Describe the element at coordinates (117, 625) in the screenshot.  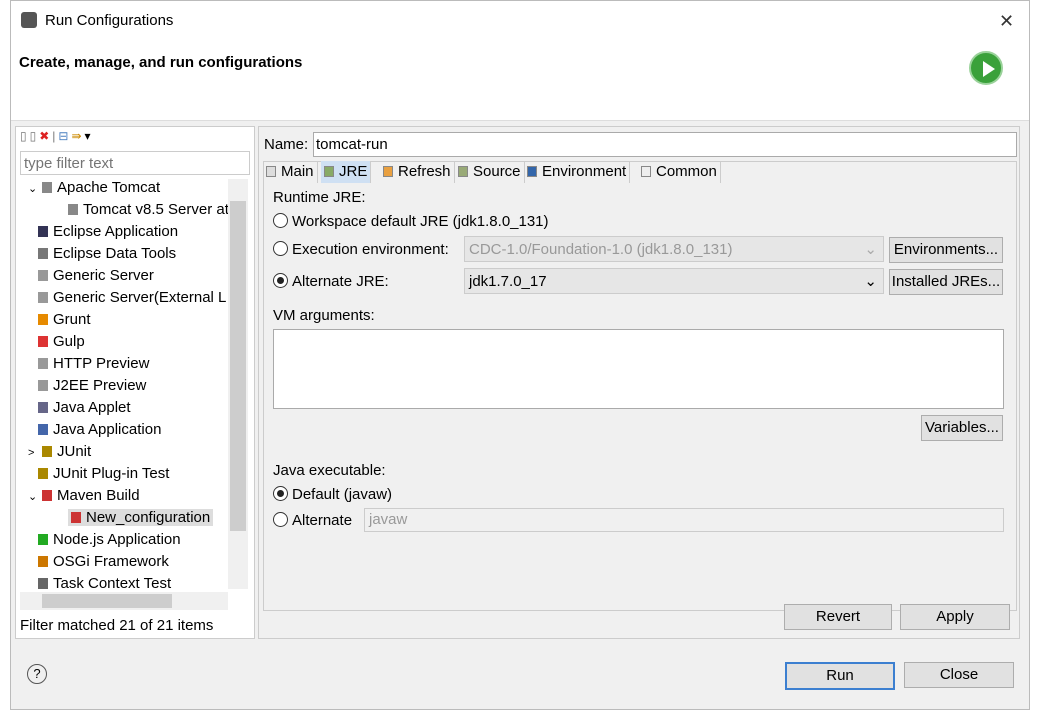
I see `filter-status: Filter matched 21 of 21 items` at that location.